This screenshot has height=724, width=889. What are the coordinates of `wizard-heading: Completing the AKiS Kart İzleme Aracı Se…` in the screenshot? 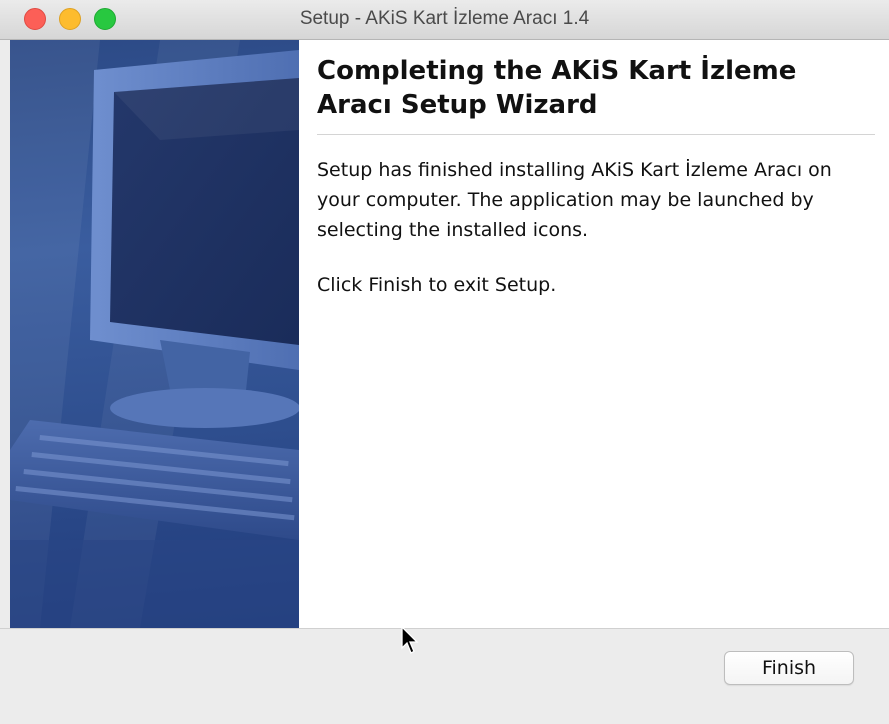 It's located at (557, 88).